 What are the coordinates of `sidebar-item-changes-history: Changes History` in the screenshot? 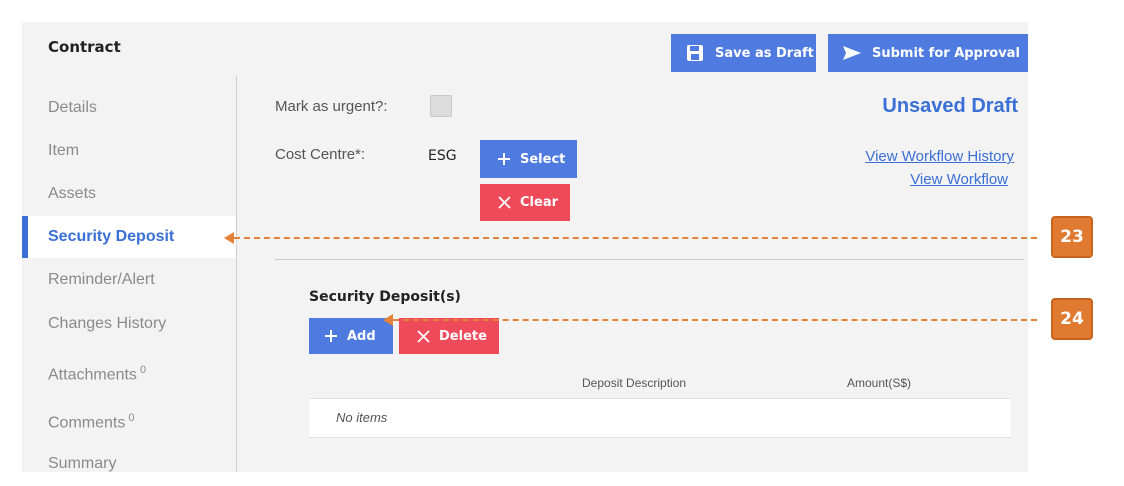 It's located at (129, 324).